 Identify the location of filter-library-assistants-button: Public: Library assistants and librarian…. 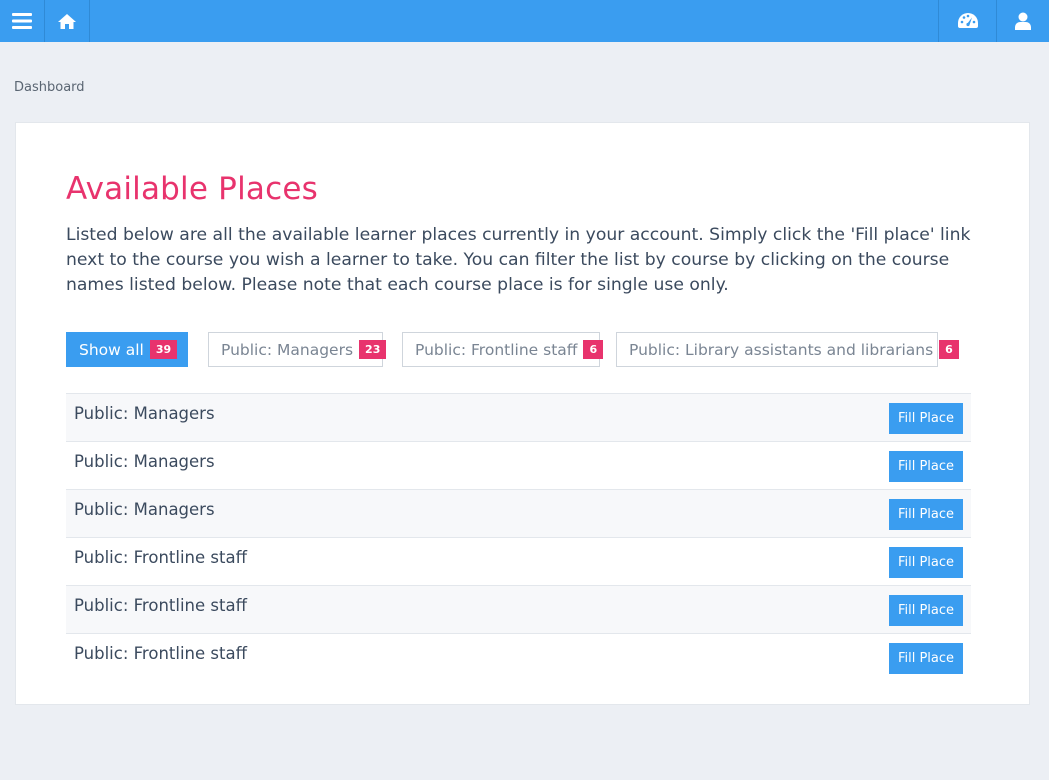
(787, 349).